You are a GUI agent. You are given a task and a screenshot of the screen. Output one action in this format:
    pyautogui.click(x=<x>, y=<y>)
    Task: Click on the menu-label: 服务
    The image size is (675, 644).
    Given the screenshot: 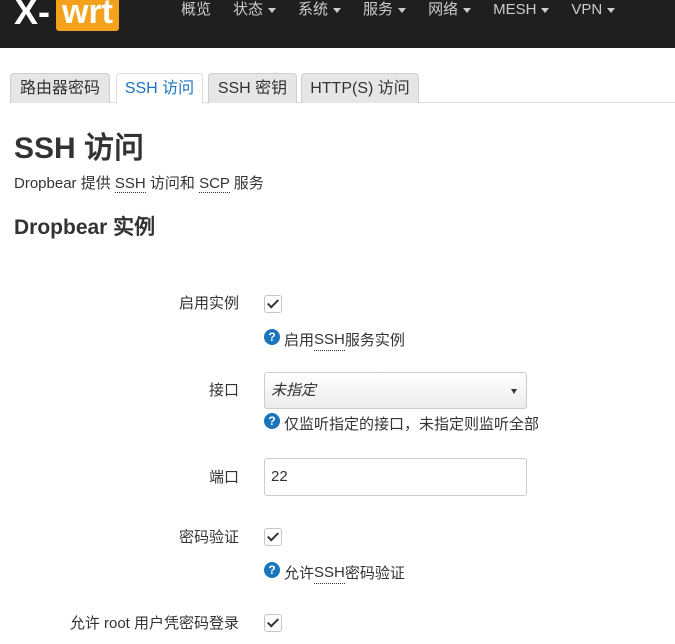 What is the action you would take?
    pyautogui.click(x=378, y=9)
    